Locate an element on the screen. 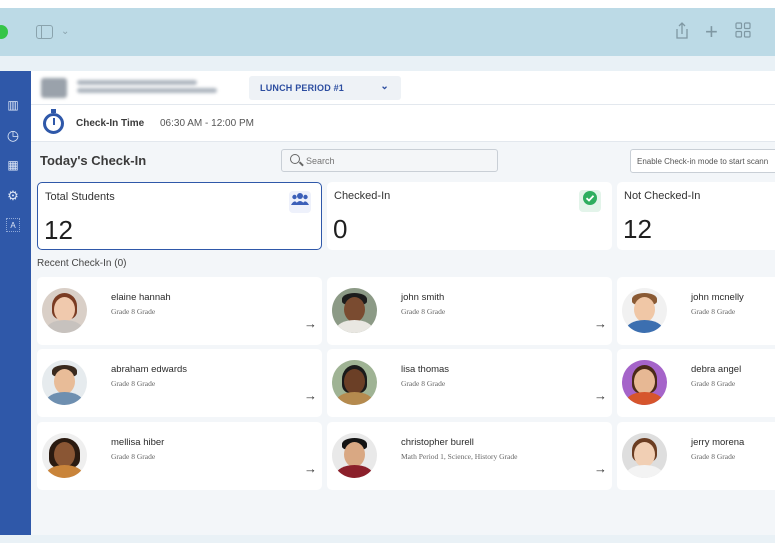 This screenshot has width=775, height=543. student-name: john smith is located at coordinates (423, 297).